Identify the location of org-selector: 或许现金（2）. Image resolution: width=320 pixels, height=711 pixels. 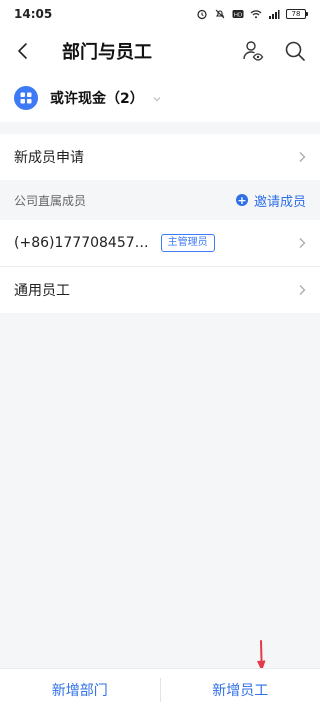
(160, 98).